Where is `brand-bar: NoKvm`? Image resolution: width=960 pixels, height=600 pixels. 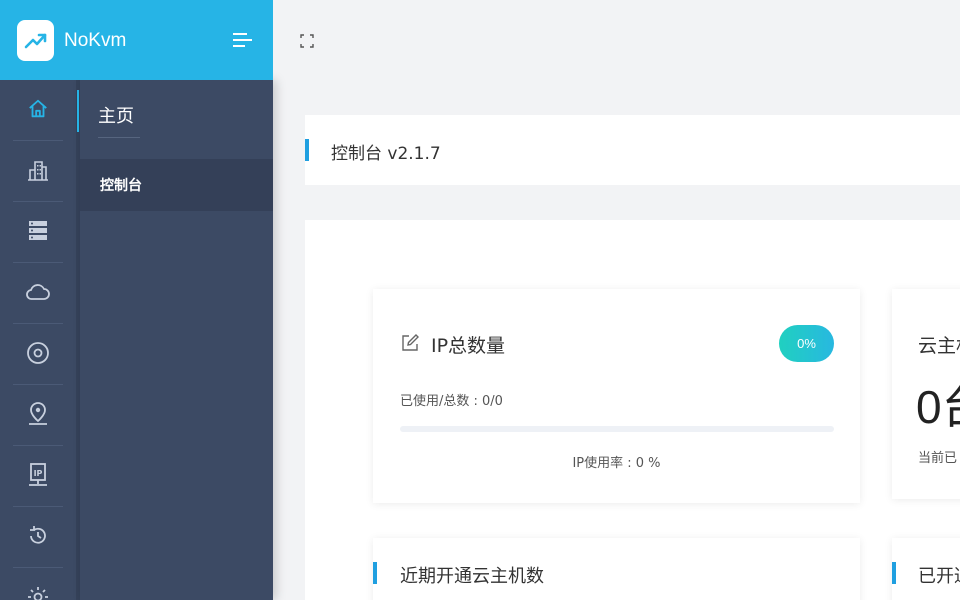 brand-bar: NoKvm is located at coordinates (136, 40).